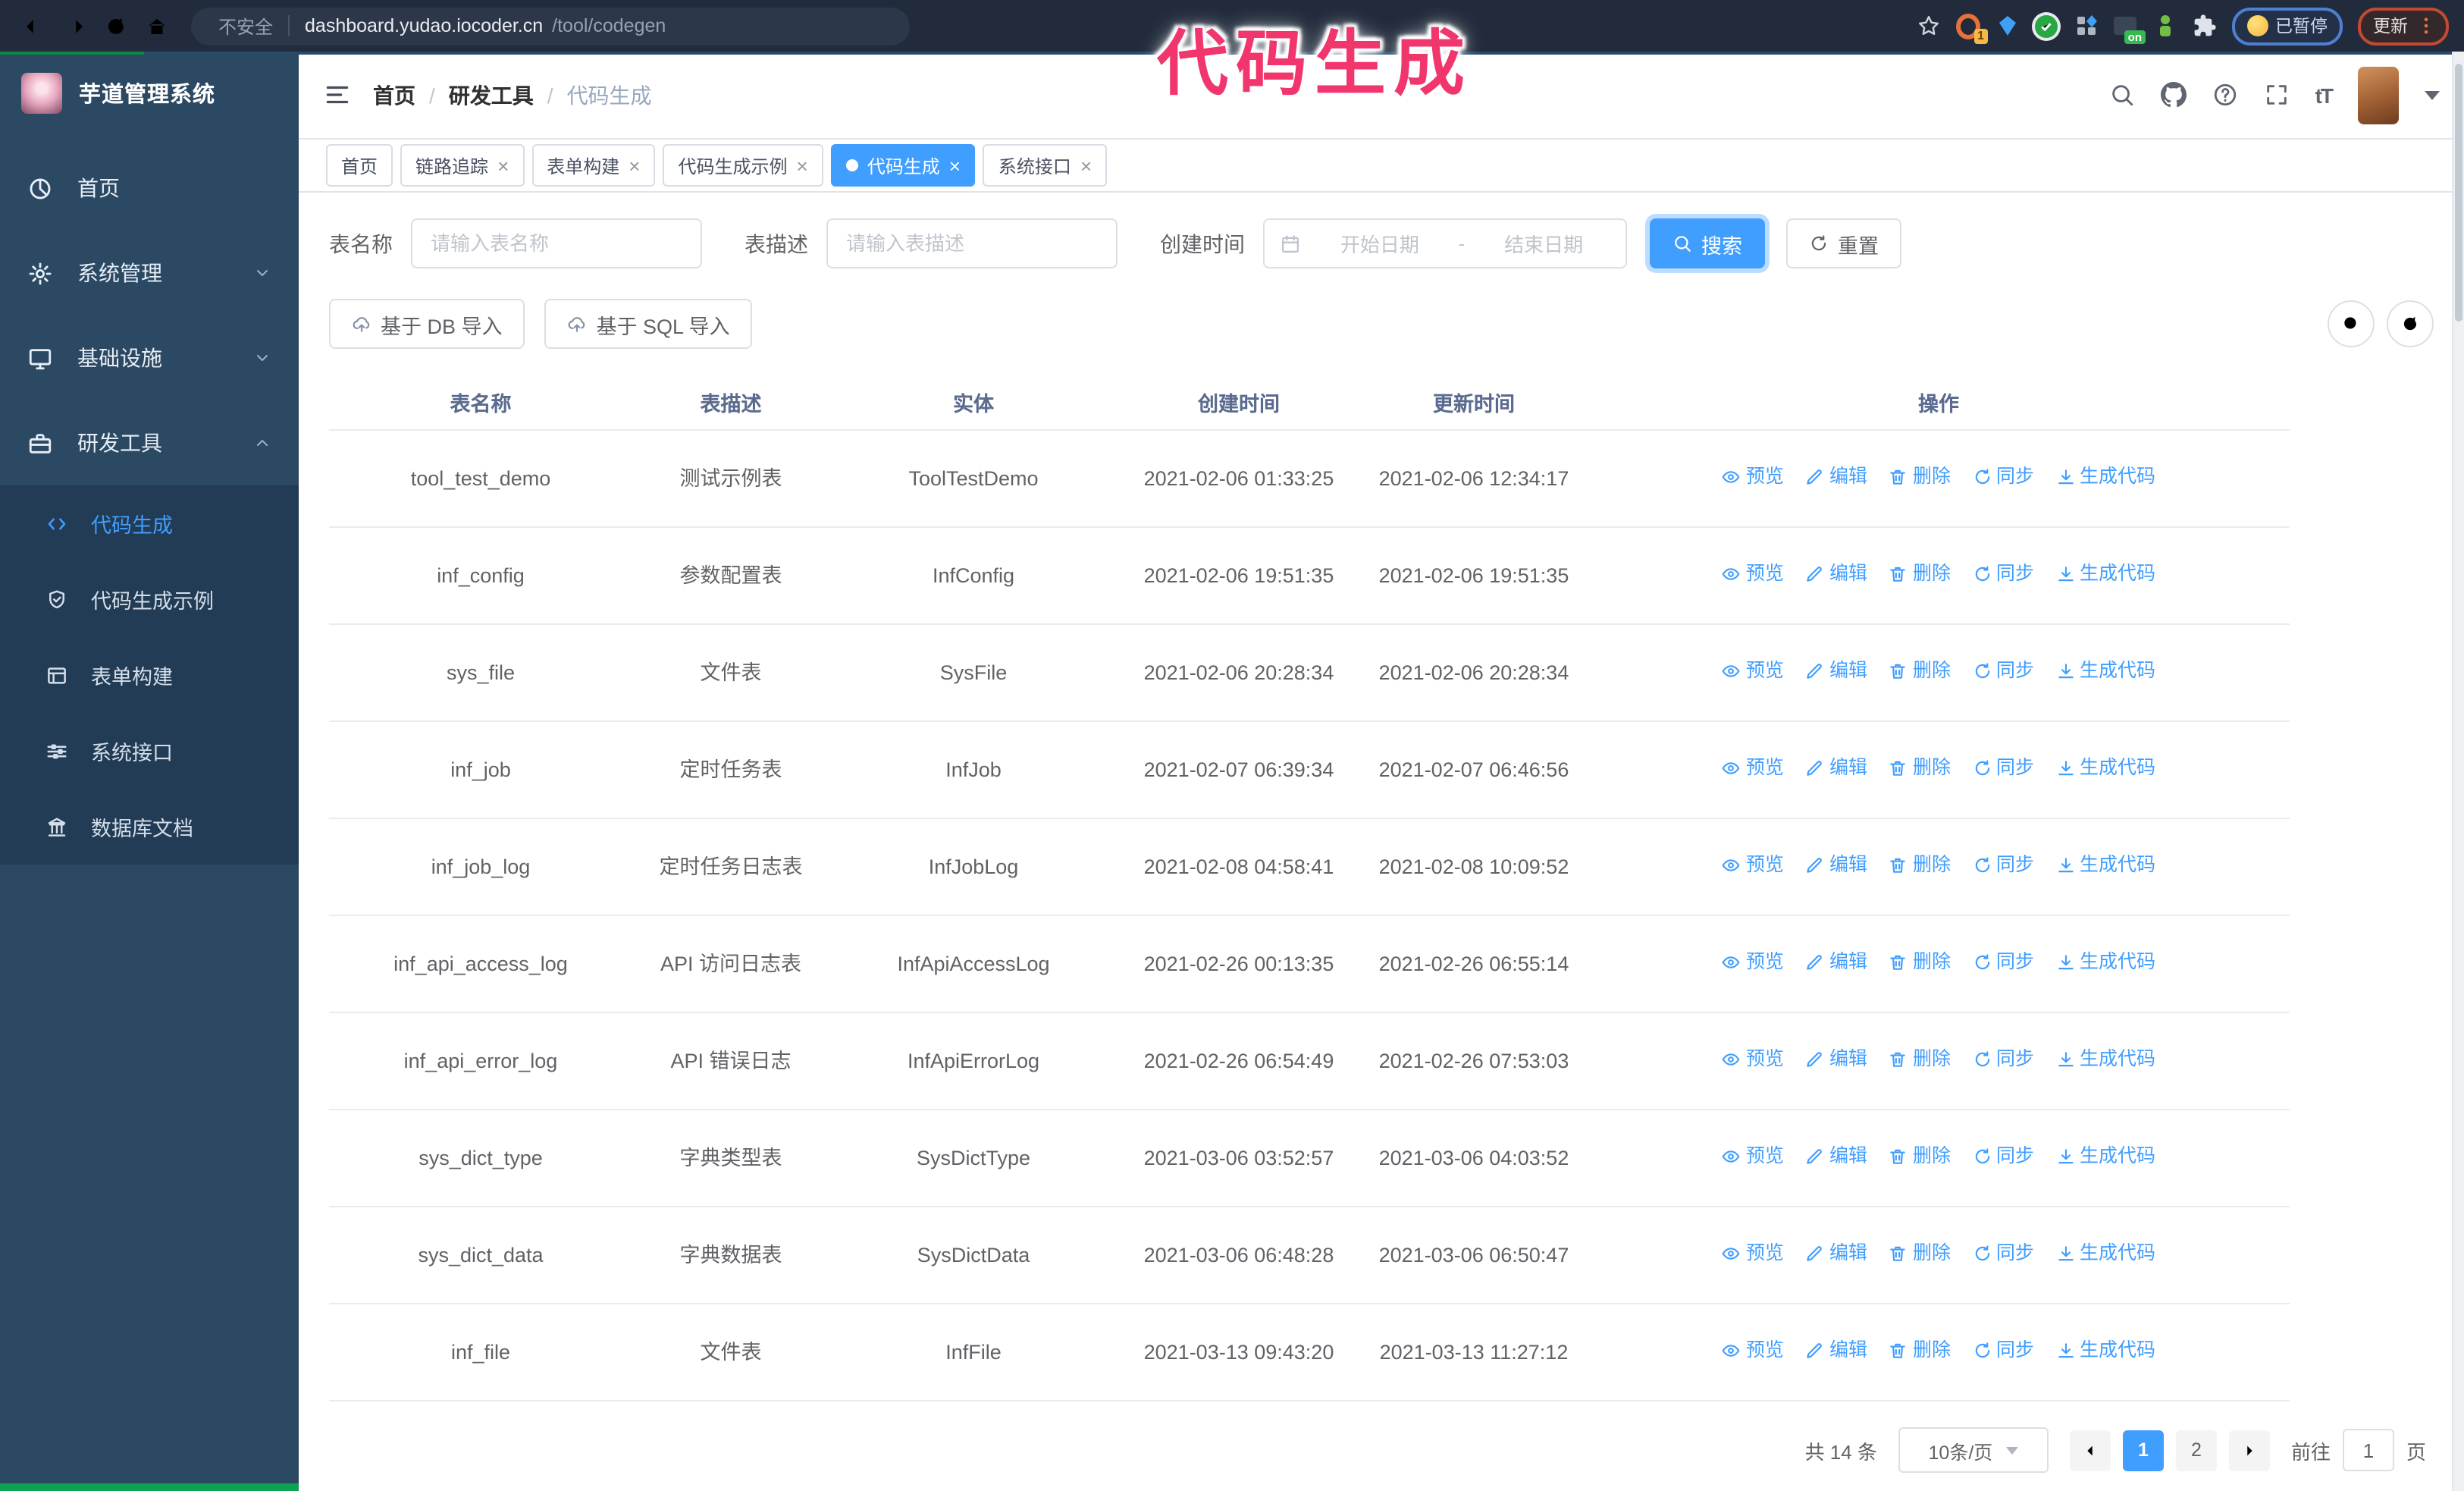 The width and height of the screenshot is (2464, 1491). What do you see at coordinates (2086, 26) in the screenshot?
I see `extension-grid-icon` at bounding box center [2086, 26].